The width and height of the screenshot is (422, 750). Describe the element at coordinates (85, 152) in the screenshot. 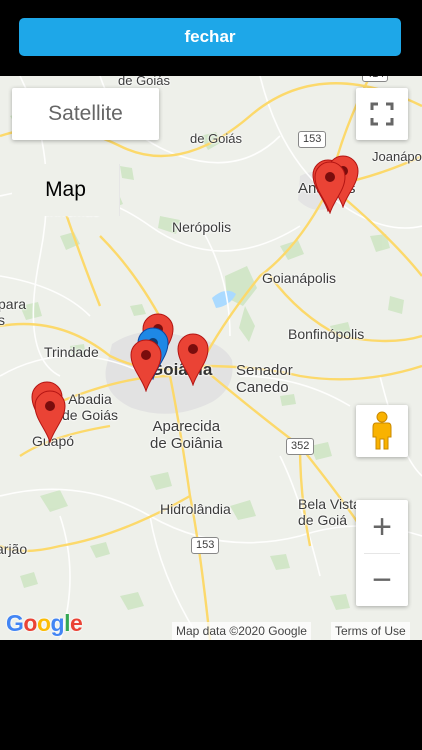

I see `map-type-control: Map Satellite` at that location.